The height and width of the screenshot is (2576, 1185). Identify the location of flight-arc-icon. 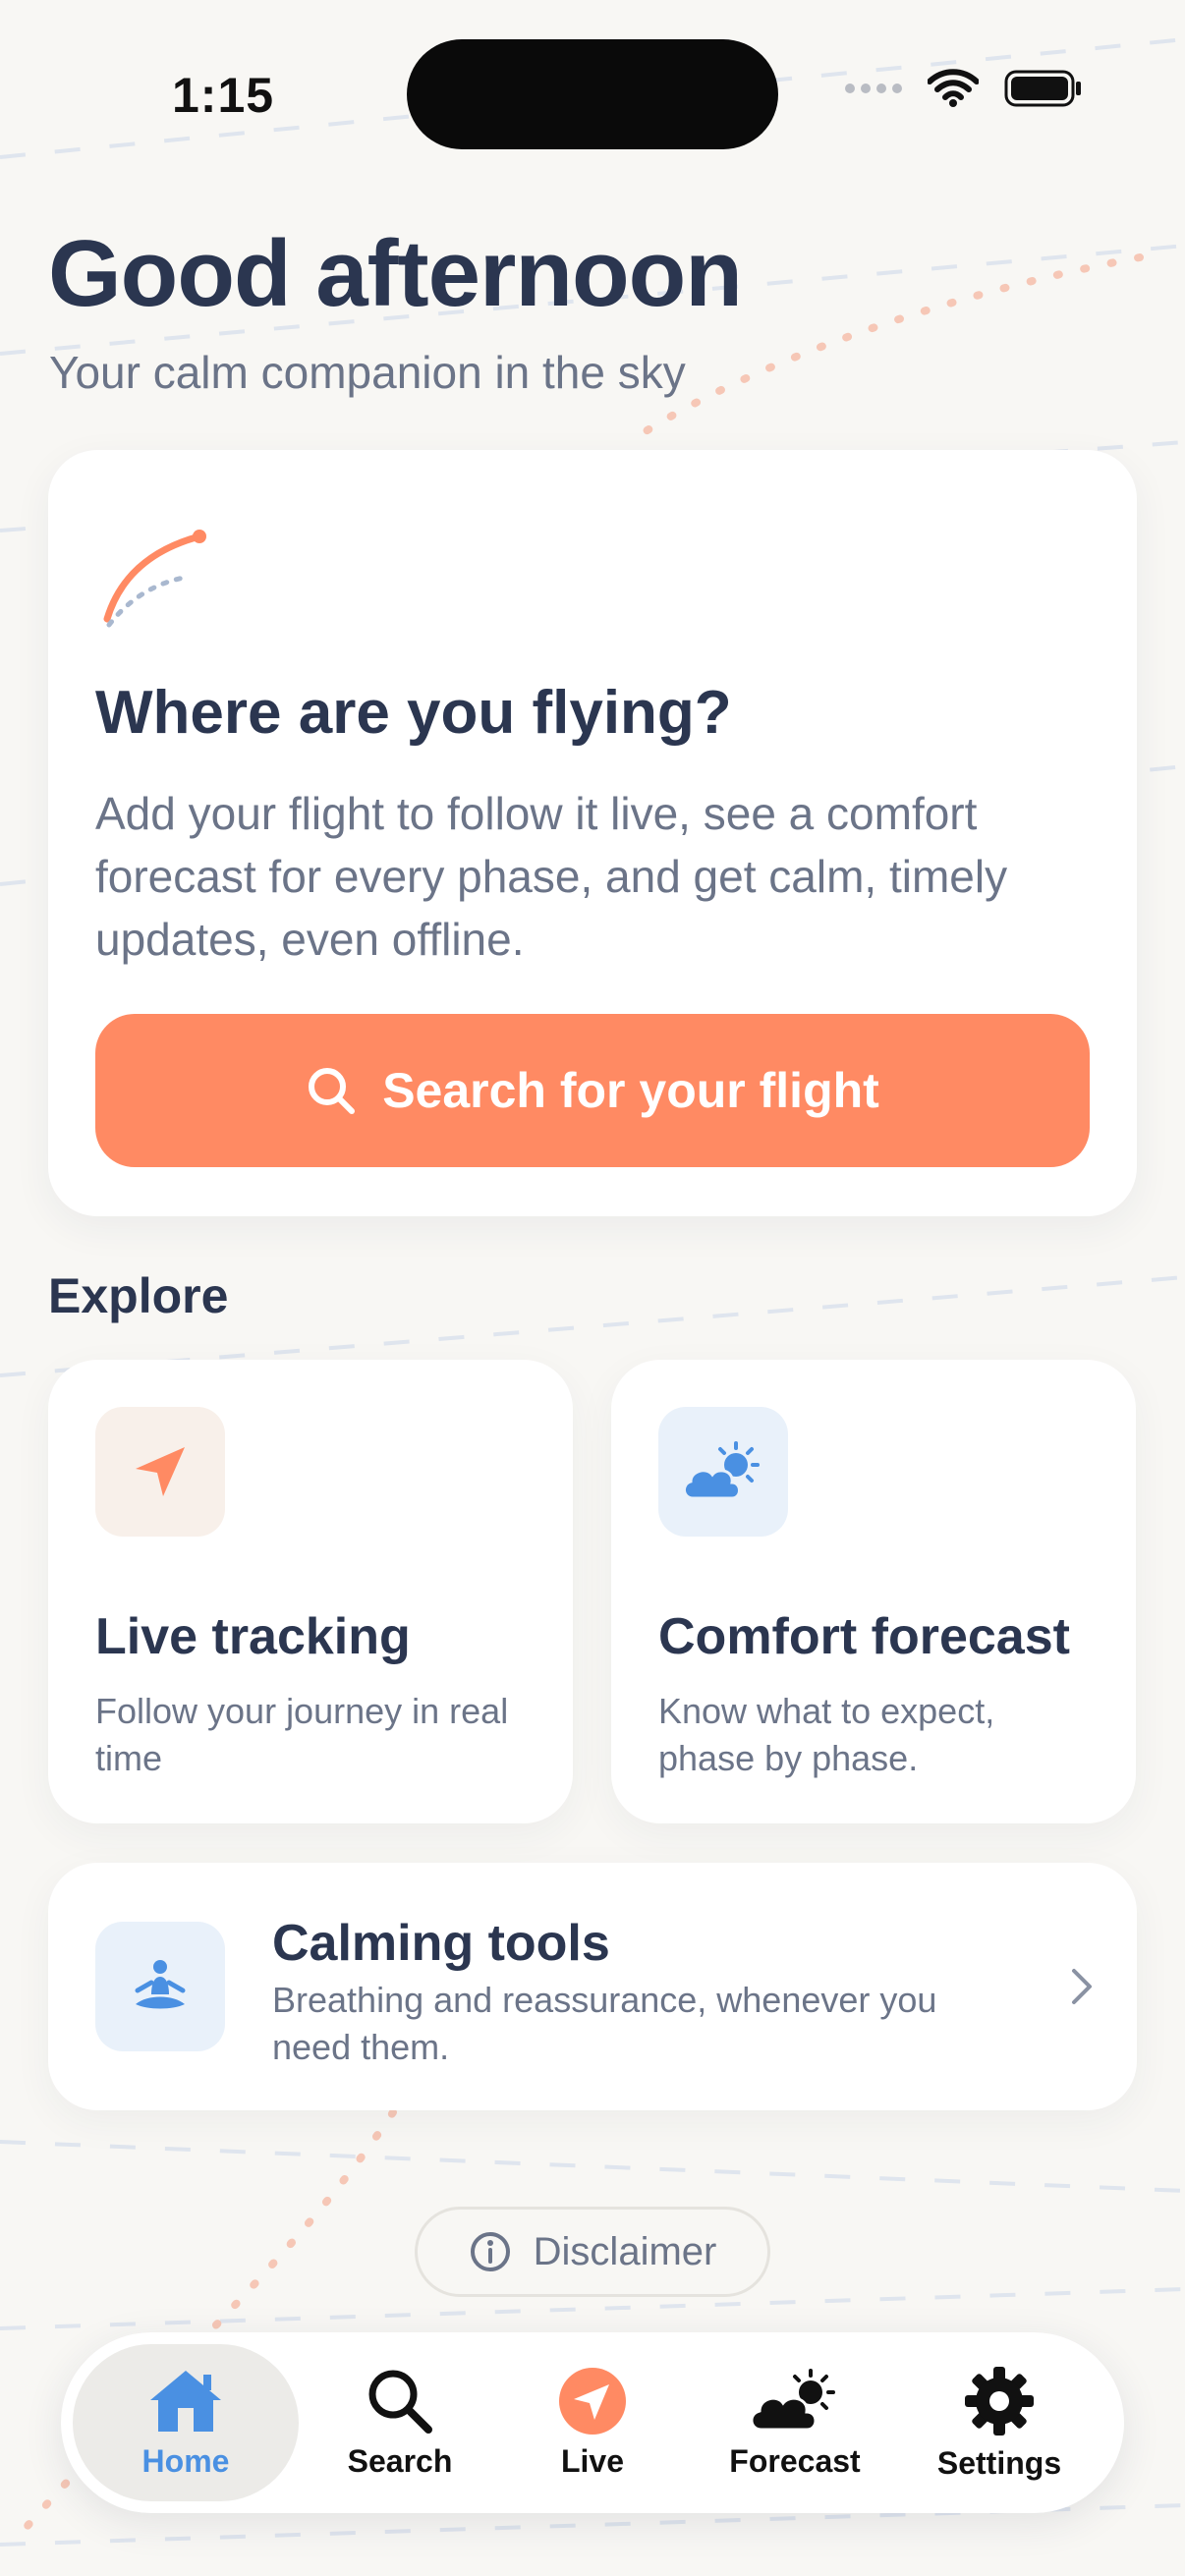
(154, 579).